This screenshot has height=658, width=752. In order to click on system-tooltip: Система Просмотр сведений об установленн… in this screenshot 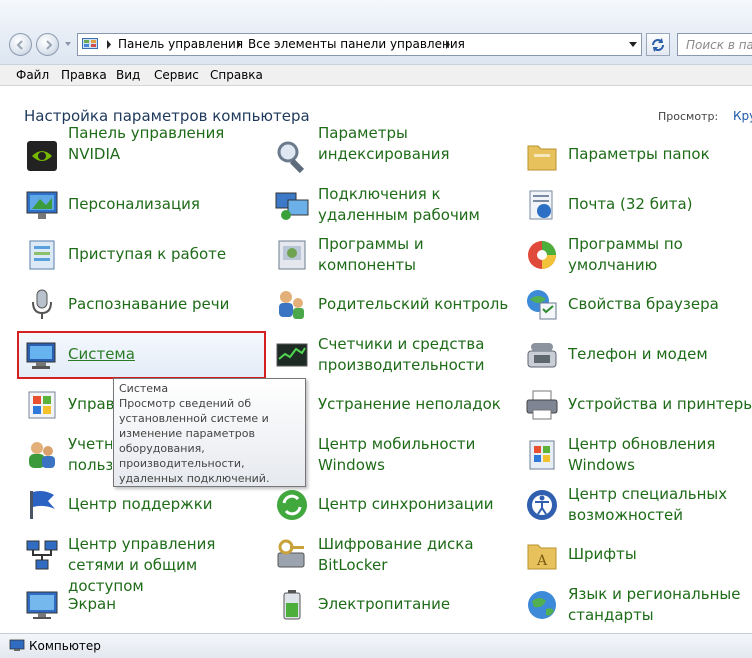, I will do `click(209, 432)`.